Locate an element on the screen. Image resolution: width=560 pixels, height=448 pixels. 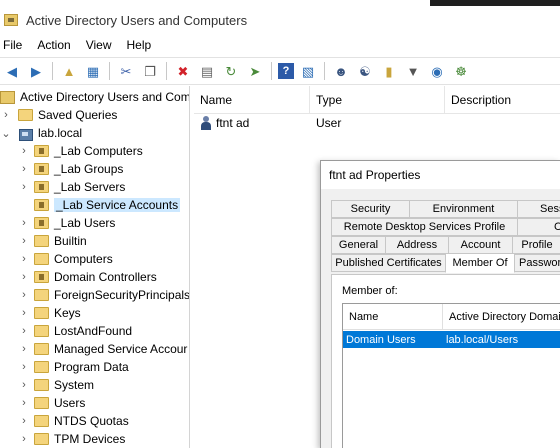
menu-view: View is located at coordinates (101, 45).